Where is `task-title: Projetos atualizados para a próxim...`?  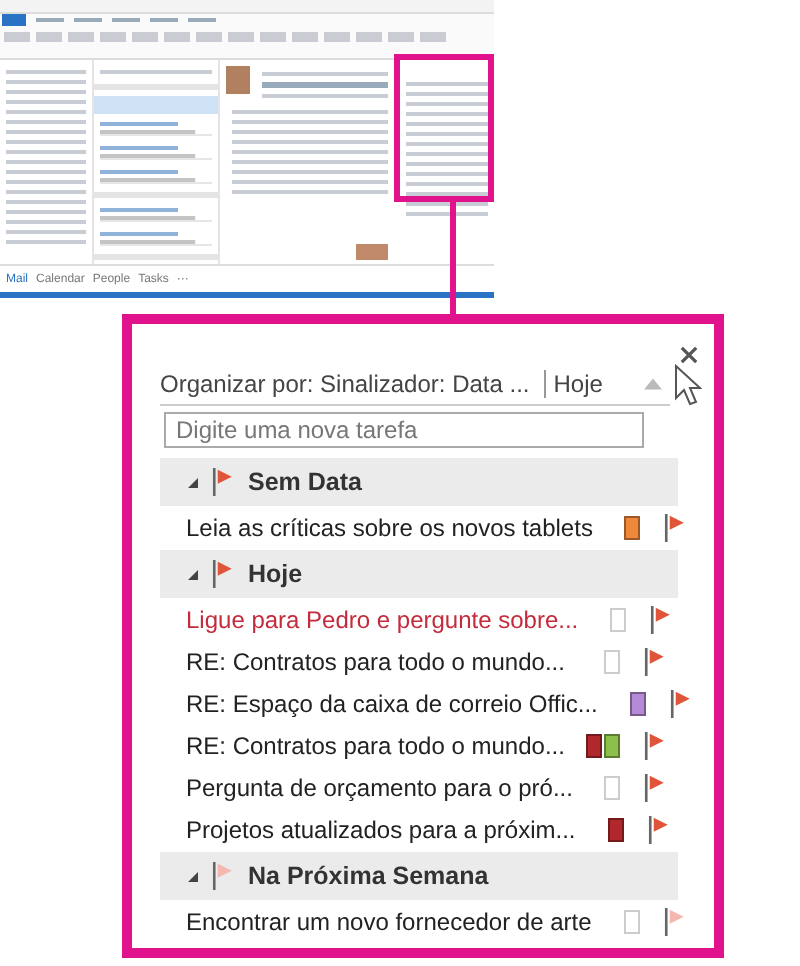 task-title: Projetos atualizados para a próxim... is located at coordinates (381, 829).